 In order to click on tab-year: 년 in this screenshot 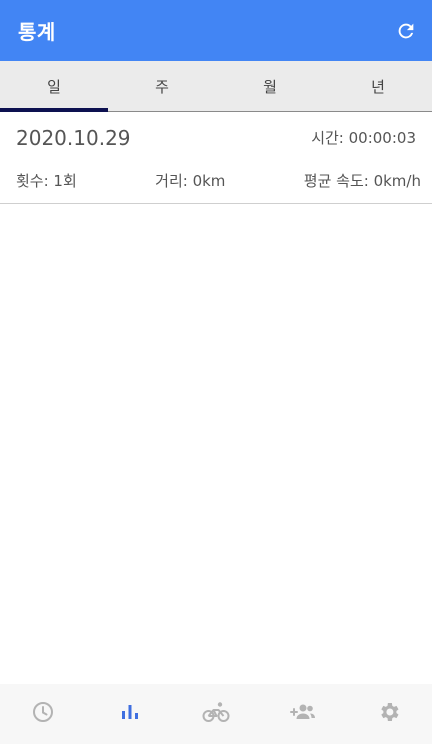, I will do `click(378, 86)`.